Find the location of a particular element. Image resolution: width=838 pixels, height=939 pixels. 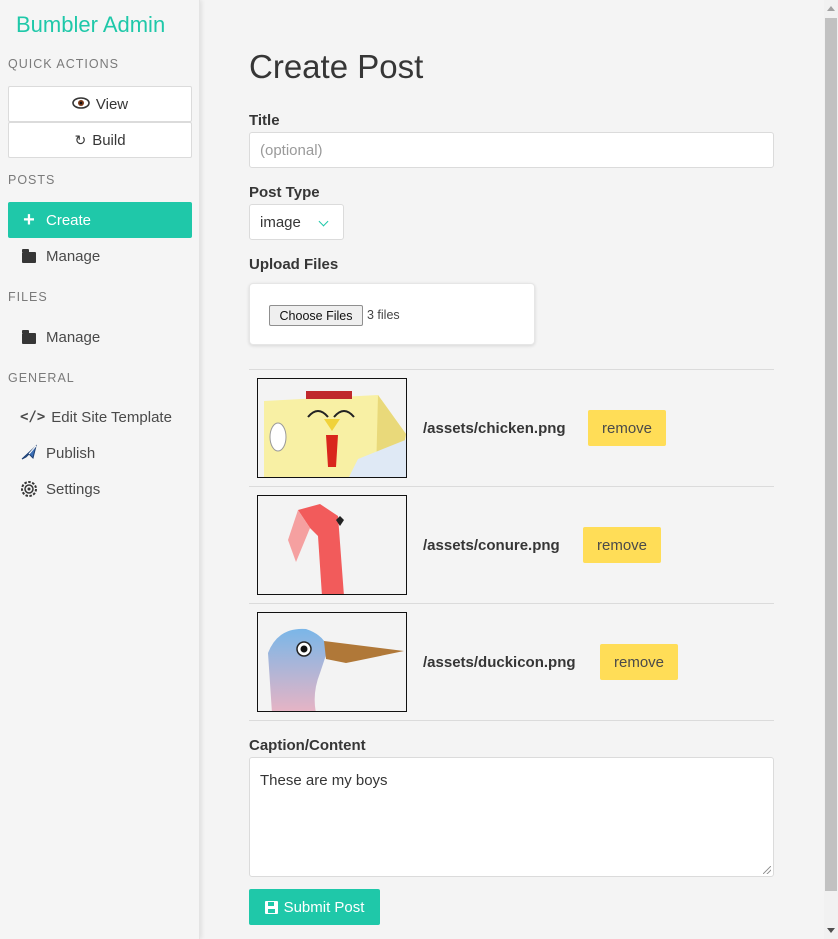

upload-files-label: Upload Files is located at coordinates (294, 264).